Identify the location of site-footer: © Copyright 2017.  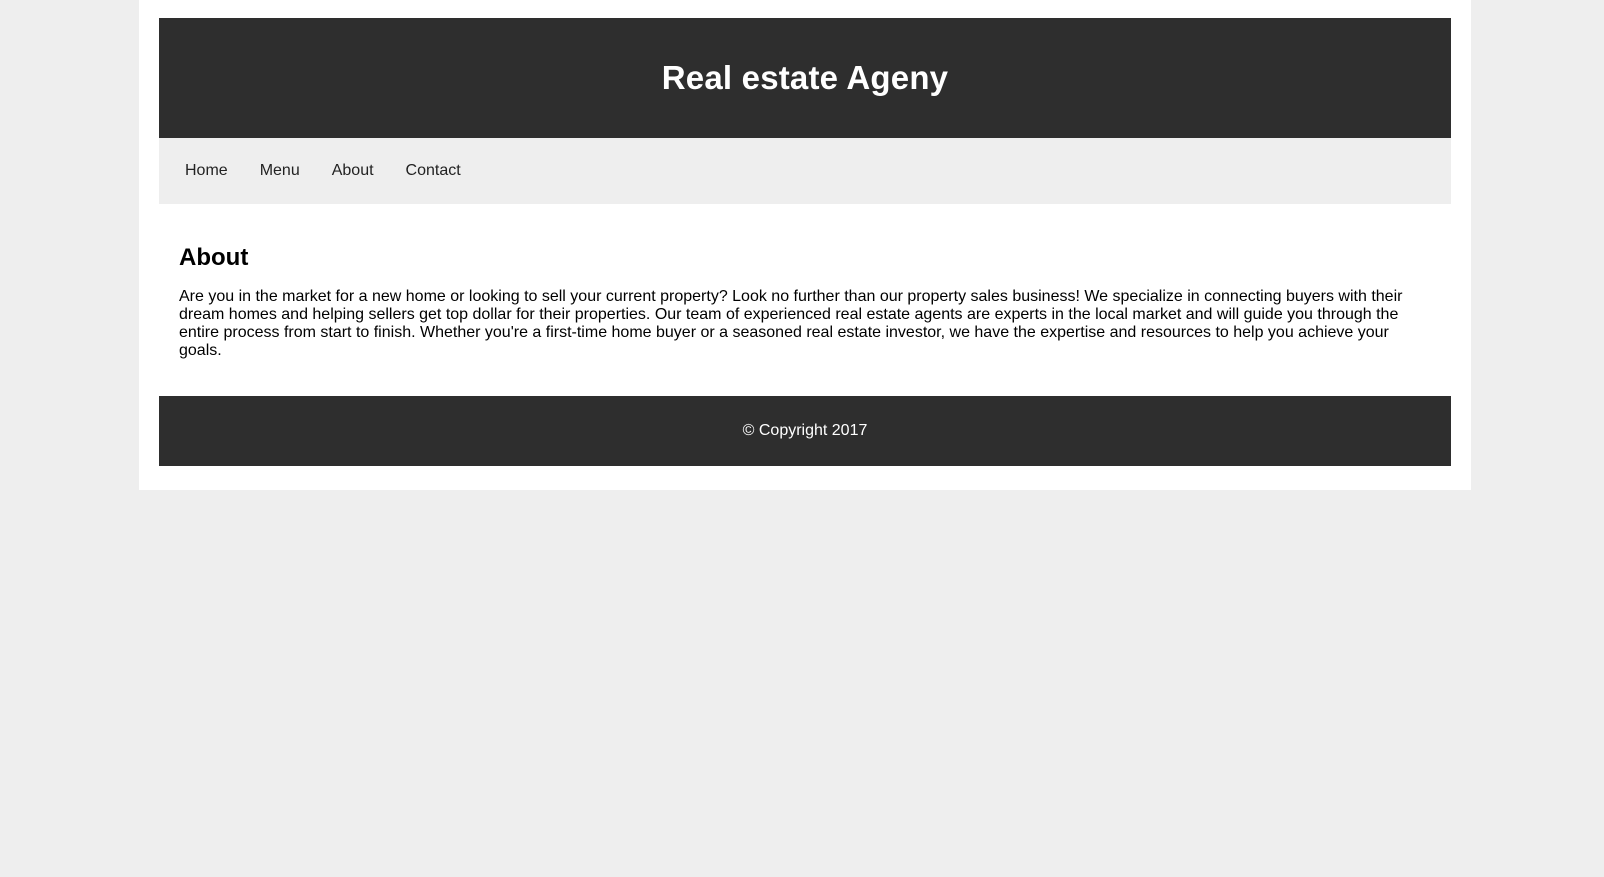
(805, 431).